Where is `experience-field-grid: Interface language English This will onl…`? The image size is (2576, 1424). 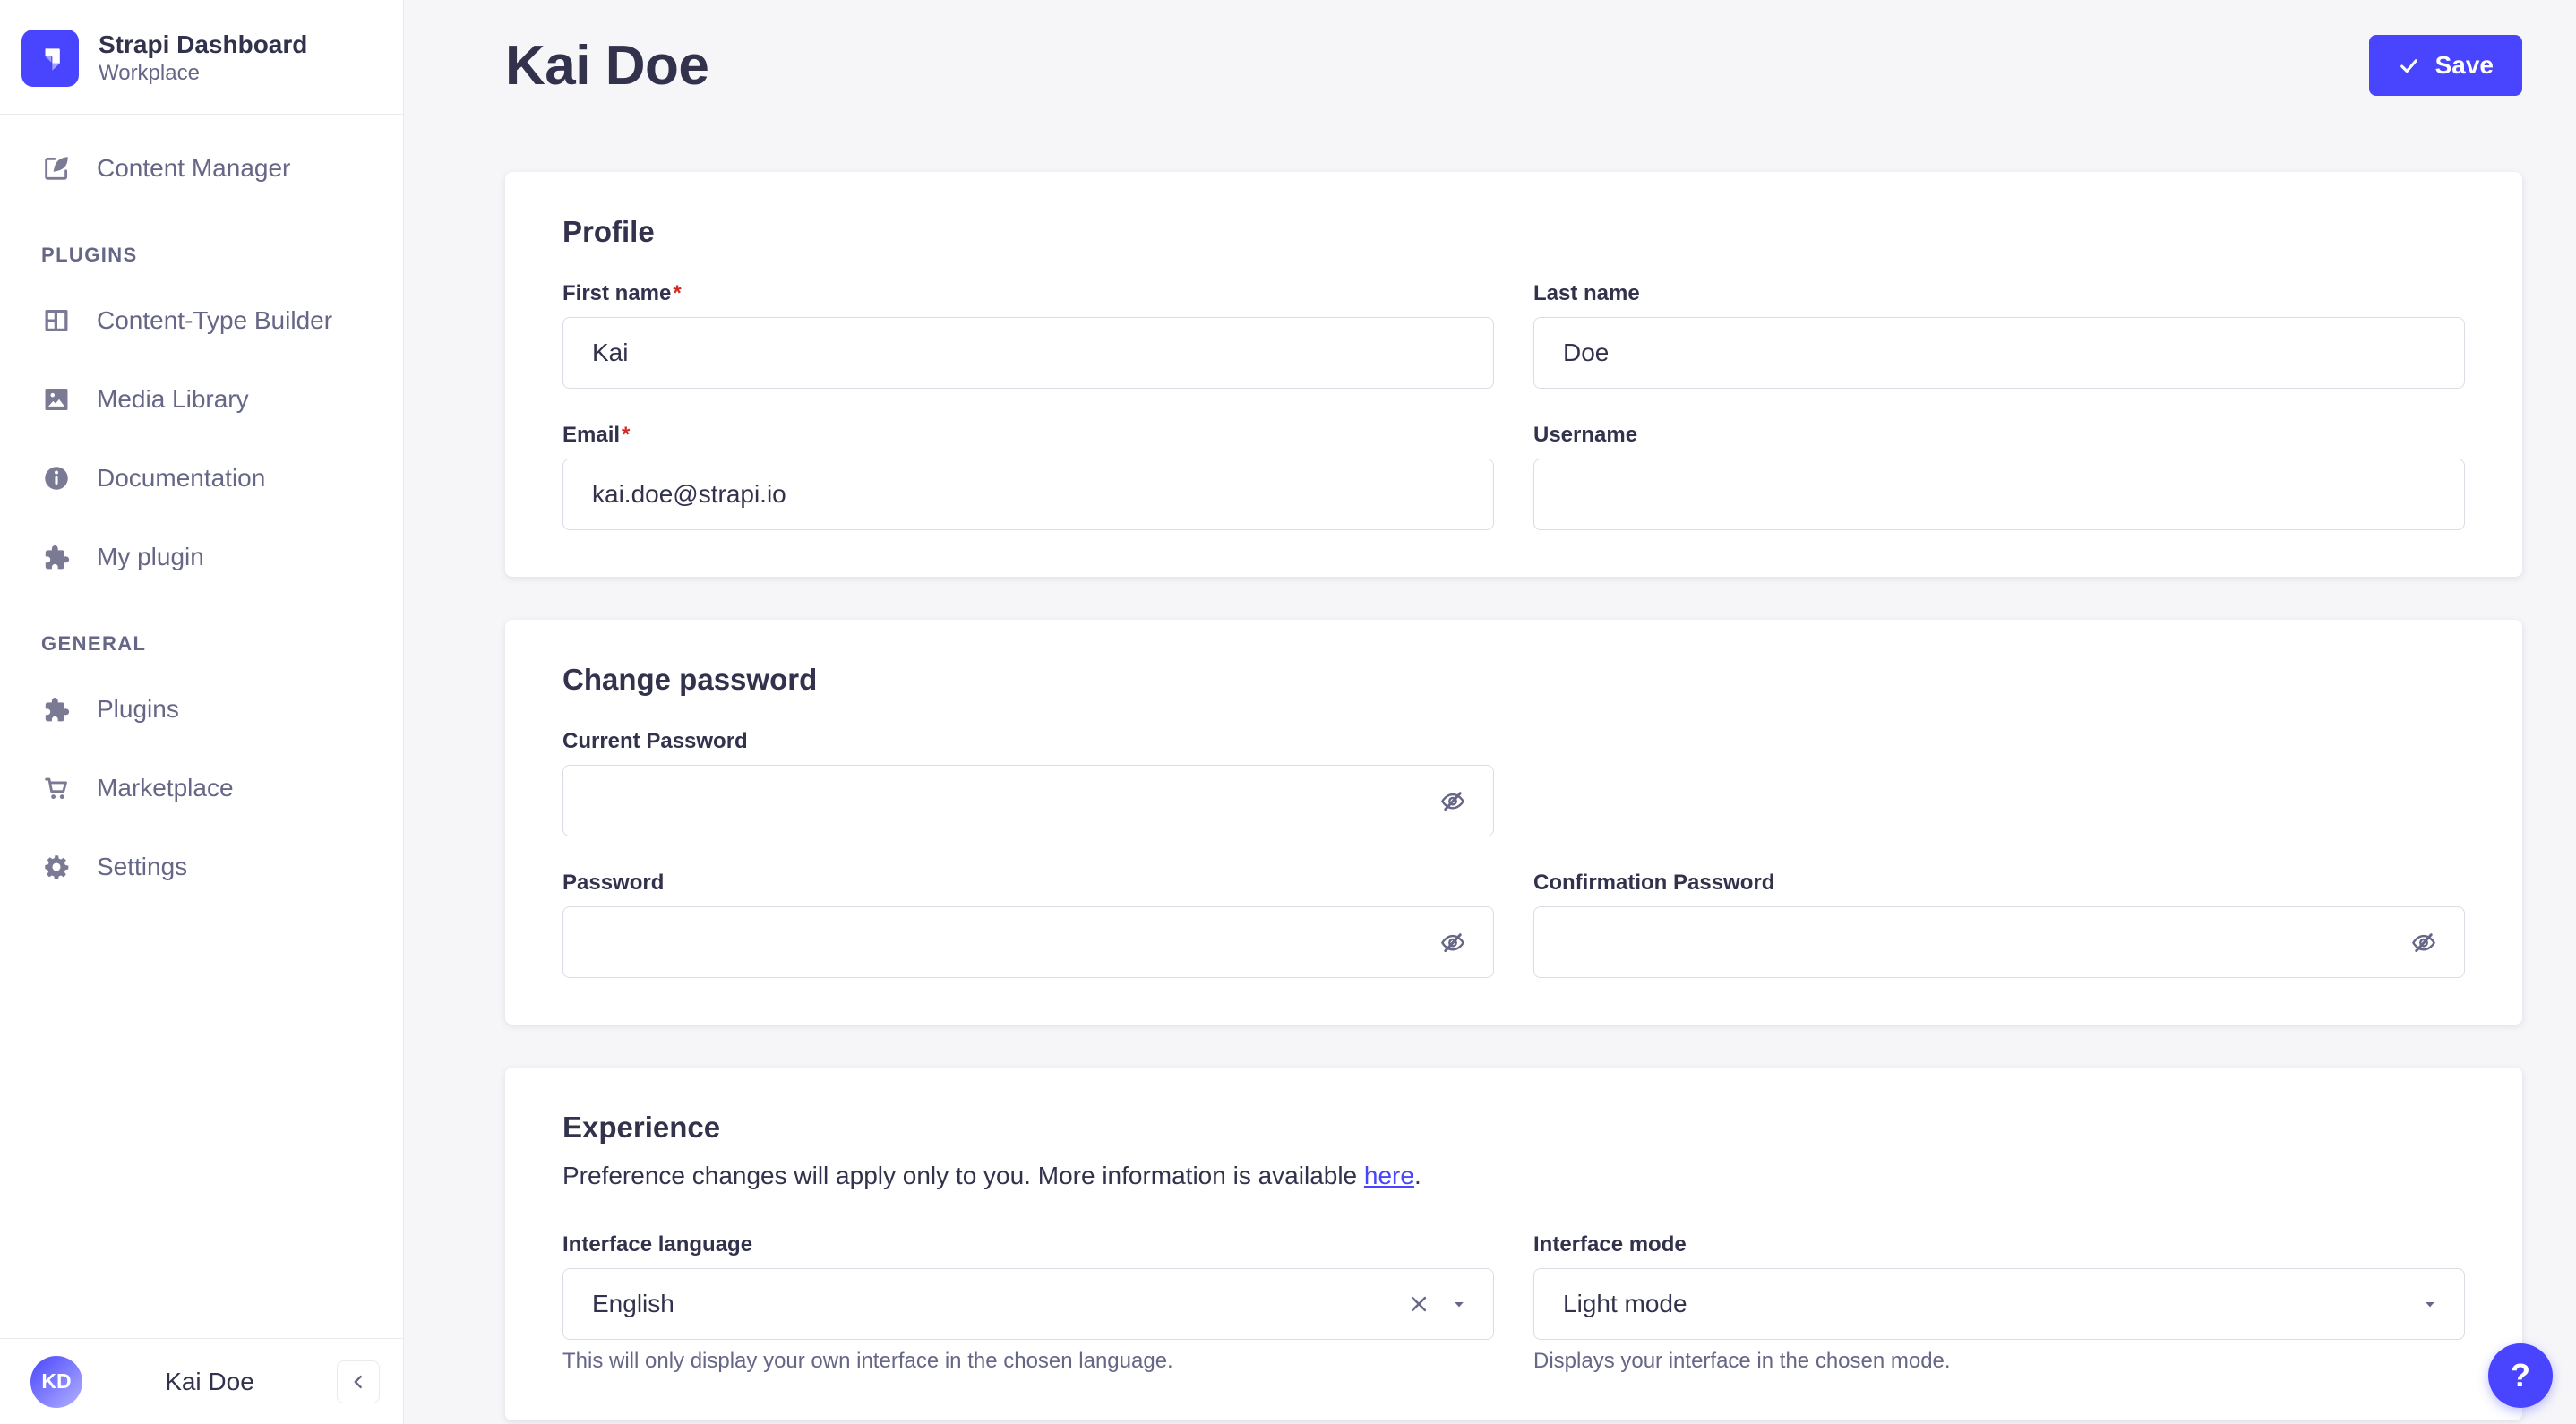 experience-field-grid: Interface language English This will onl… is located at coordinates (1513, 1303).